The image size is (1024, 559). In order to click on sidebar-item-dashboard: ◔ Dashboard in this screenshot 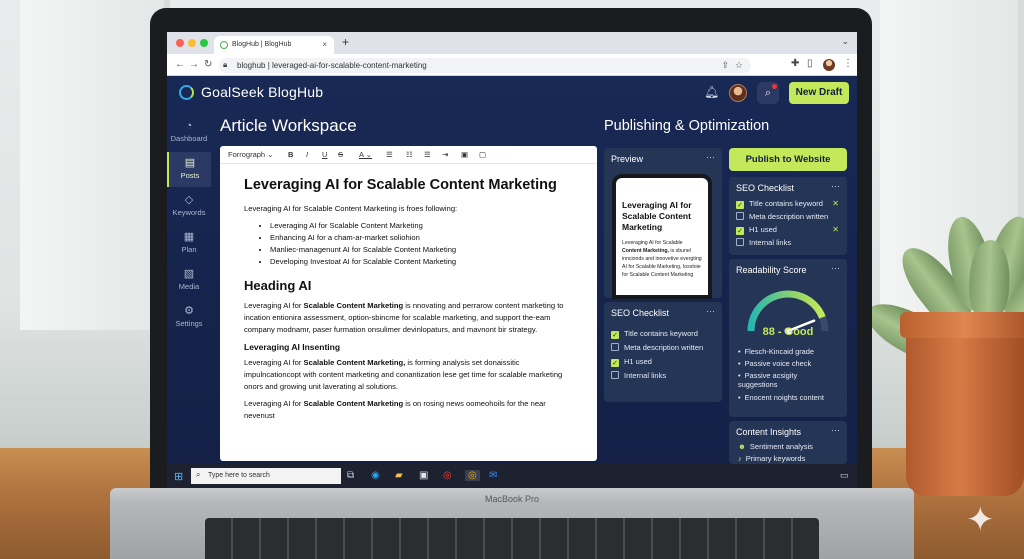, I will do `click(189, 133)`.